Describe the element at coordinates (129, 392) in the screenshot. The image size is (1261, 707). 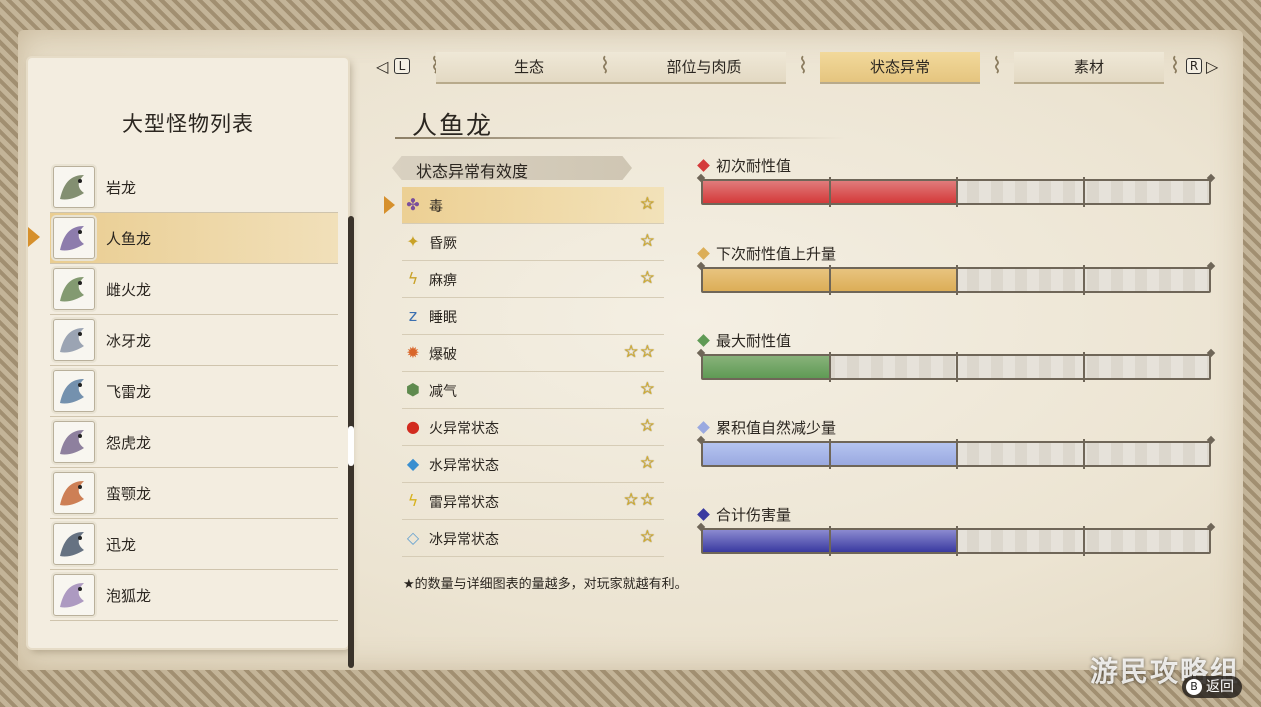
I see `monster-name: 飞雷龙` at that location.